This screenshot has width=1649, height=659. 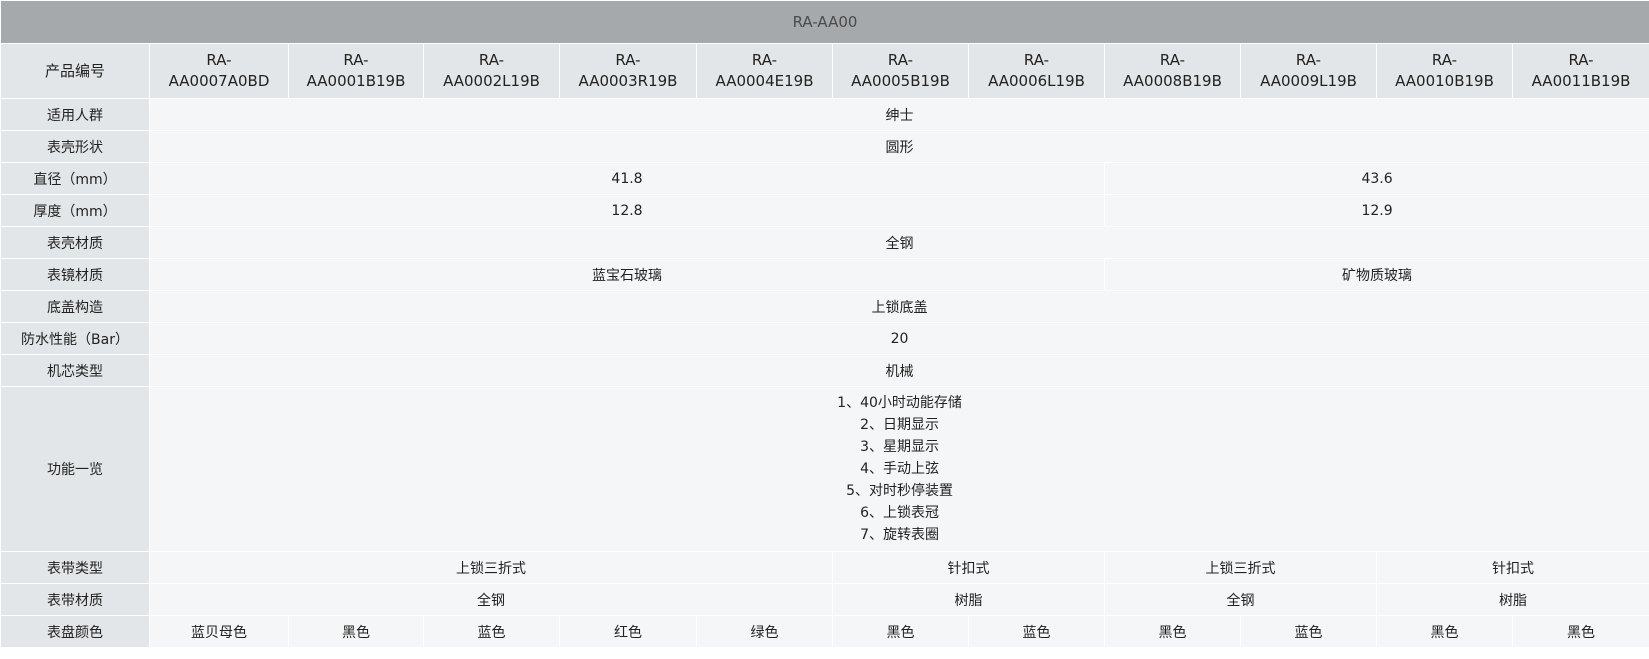 I want to click on model-cell: RA- AA0001B19B, so click(x=356, y=71).